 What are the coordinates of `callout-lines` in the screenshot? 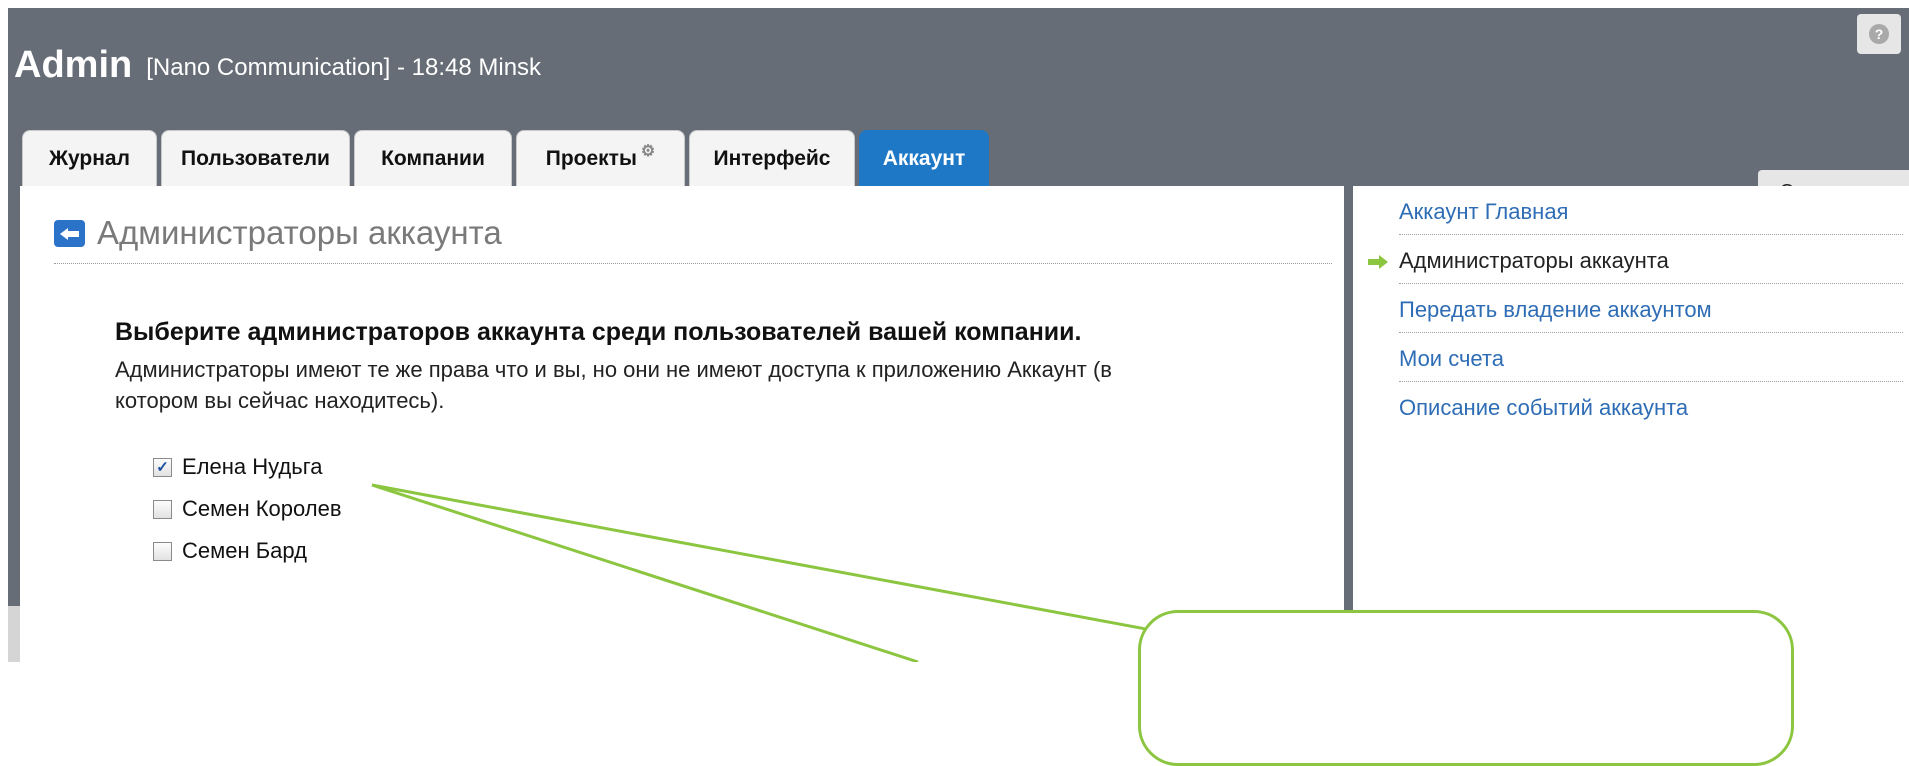 It's located at (788, 572).